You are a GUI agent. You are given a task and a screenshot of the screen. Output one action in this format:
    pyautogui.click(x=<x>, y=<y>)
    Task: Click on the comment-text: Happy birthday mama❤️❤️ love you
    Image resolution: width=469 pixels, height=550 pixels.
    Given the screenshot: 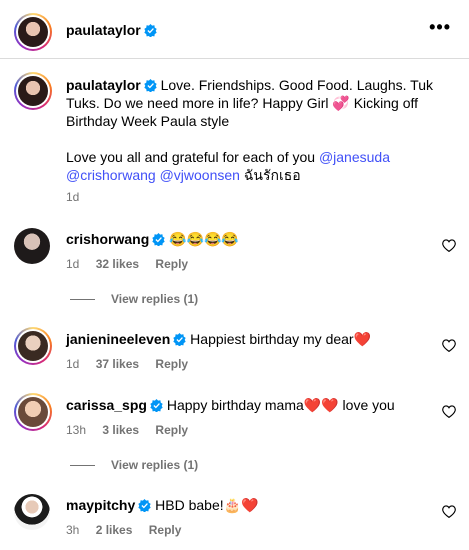 What is the action you would take?
    pyautogui.click(x=280, y=405)
    